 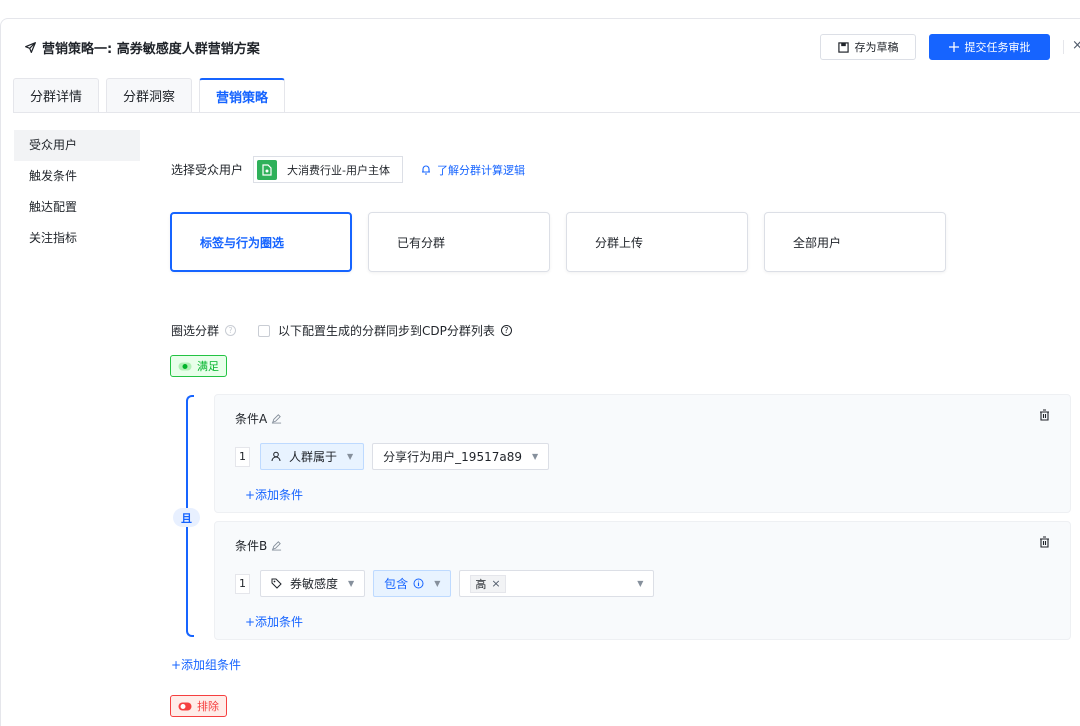 I want to click on rule-row: 1 人群属于 ▼ 分享行为用户_19517a89 ▼, so click(x=396, y=456).